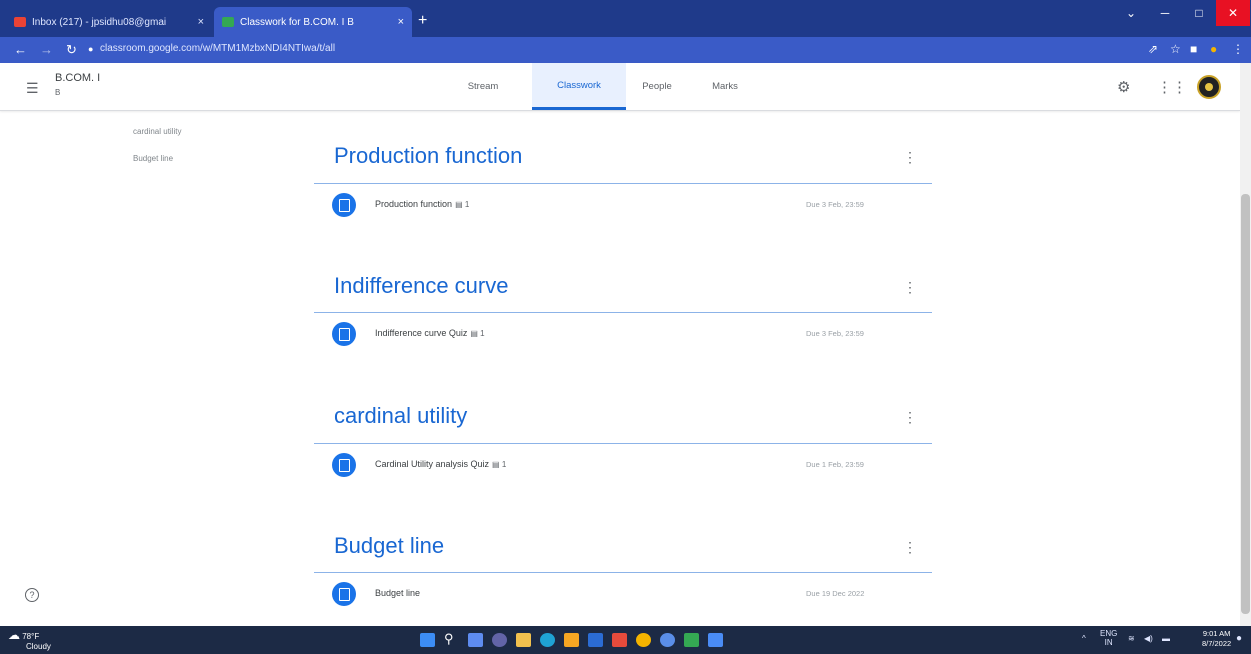 Image resolution: width=1251 pixels, height=654 pixels. Describe the element at coordinates (643, 640) in the screenshot. I see `chrome-icon` at that location.